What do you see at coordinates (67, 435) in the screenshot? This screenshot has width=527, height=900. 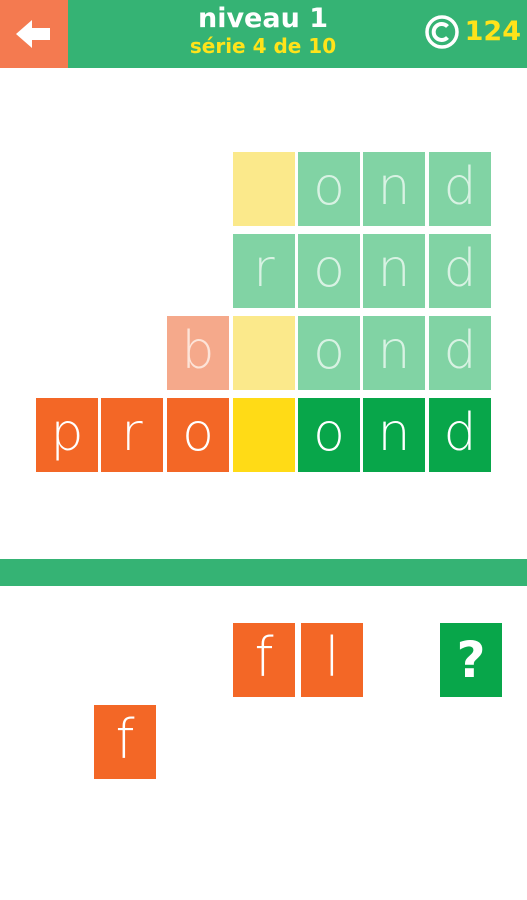 I see `current-word-tile: p` at bounding box center [67, 435].